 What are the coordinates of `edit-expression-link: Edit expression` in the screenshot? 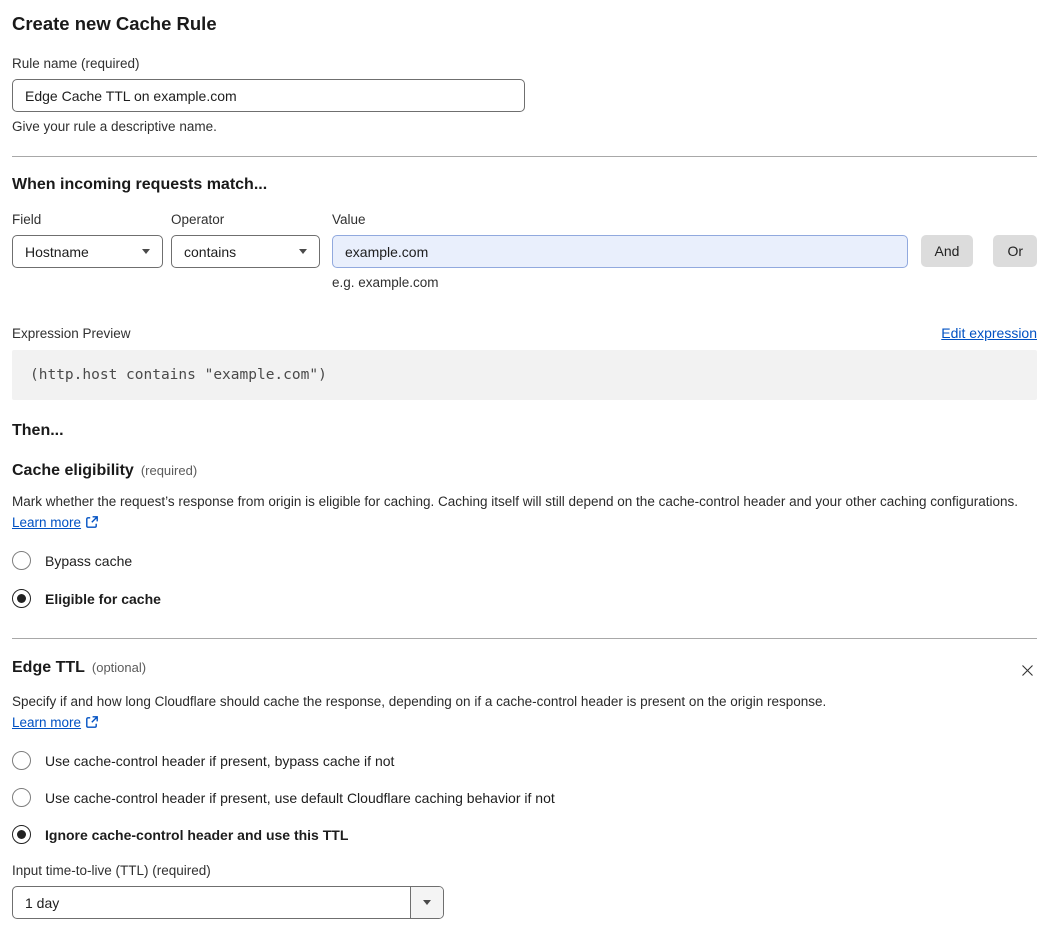 It's located at (989, 333).